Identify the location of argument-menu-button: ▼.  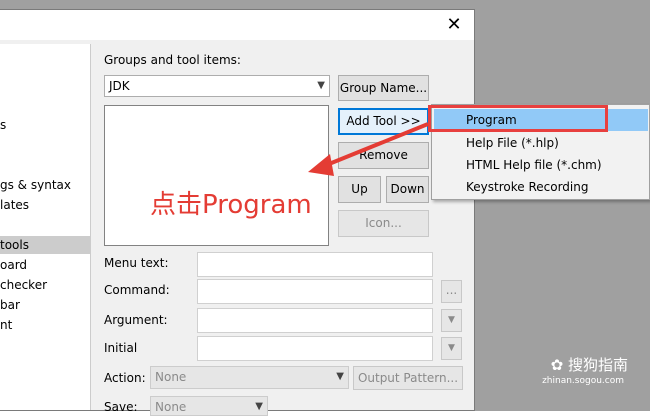
(451, 320).